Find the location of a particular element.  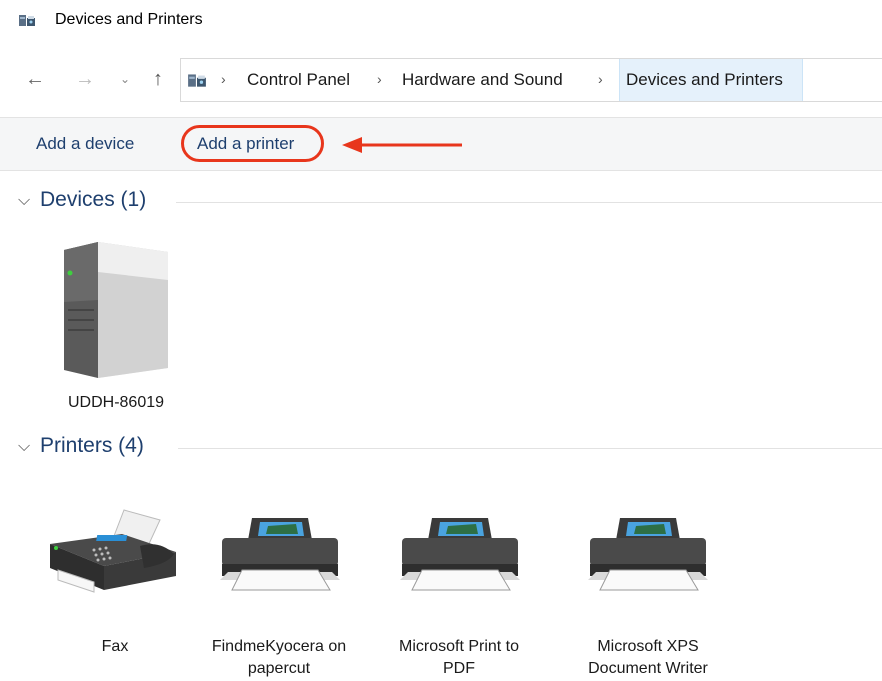

breadcrumb-current-label: Devices and Printers is located at coordinates (704, 79).